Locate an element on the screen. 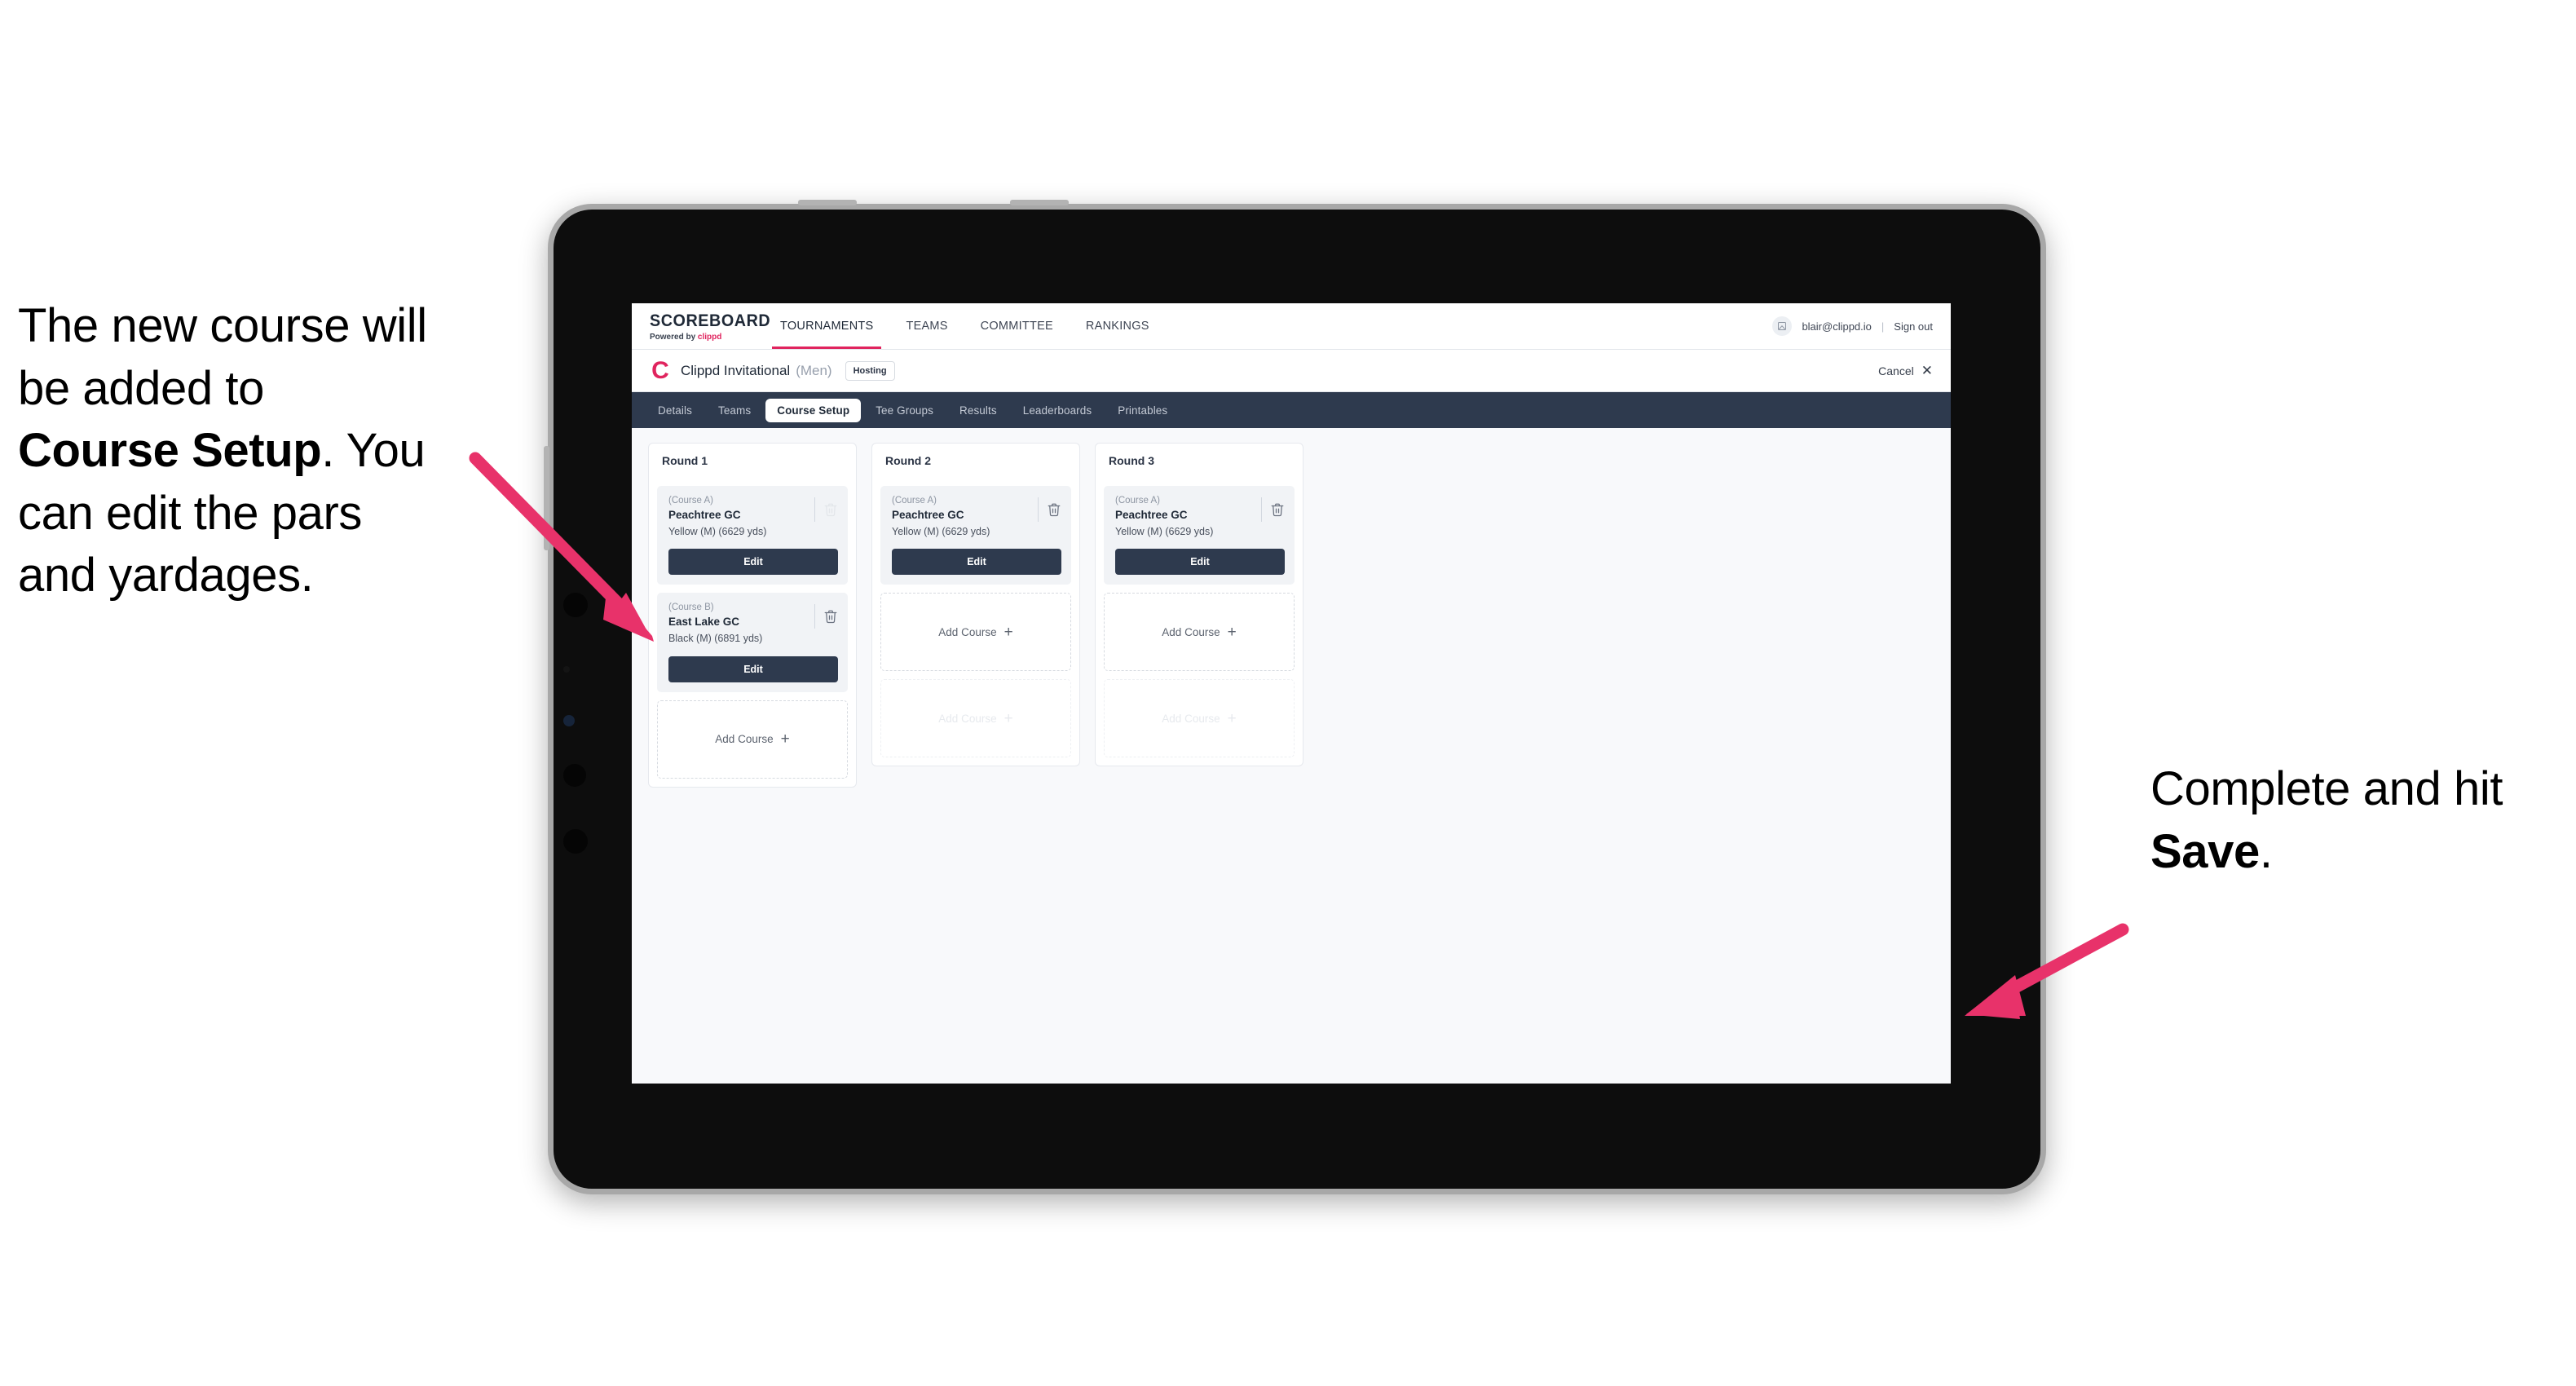 The width and height of the screenshot is (2576, 1386). add-course-button-r3-disabled: Add Course + is located at coordinates (1199, 718).